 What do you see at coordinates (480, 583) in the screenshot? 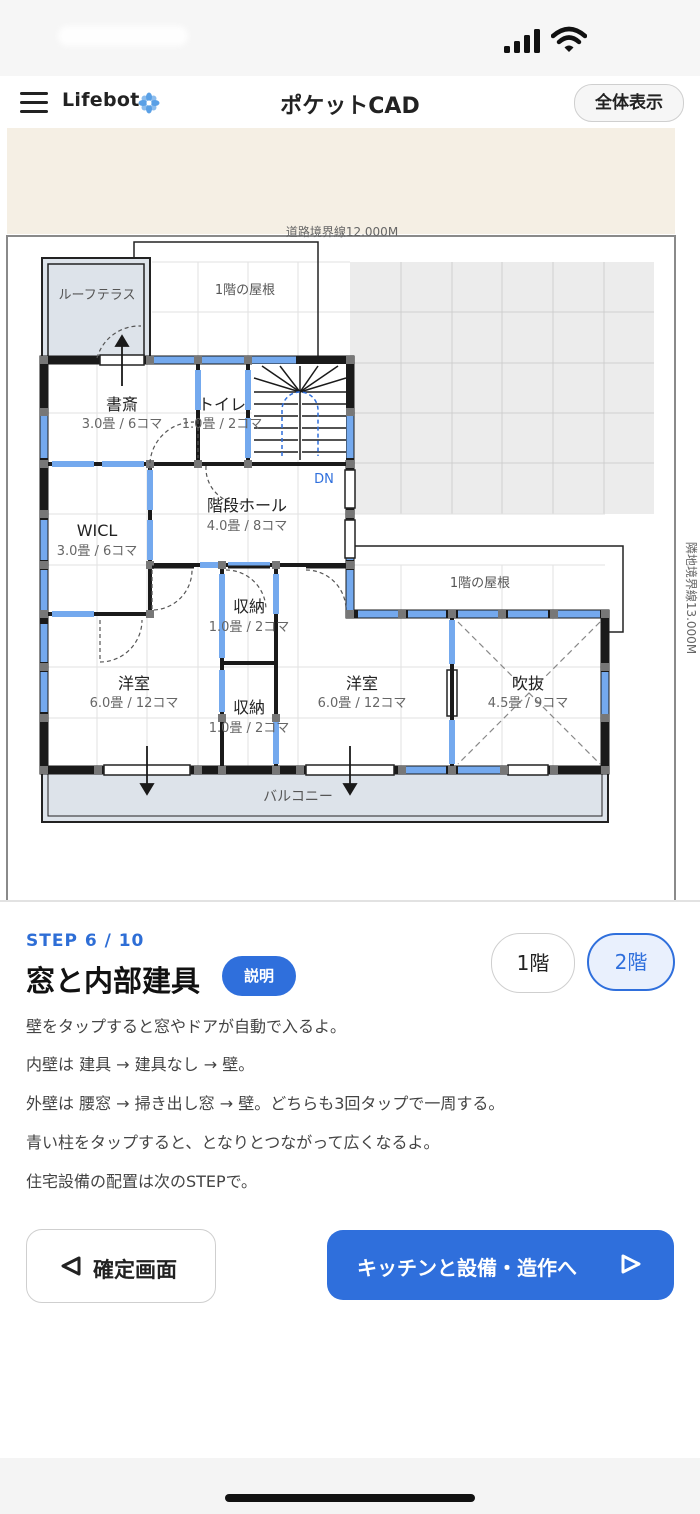
I see `roof-label-right: 1階の屋根` at bounding box center [480, 583].